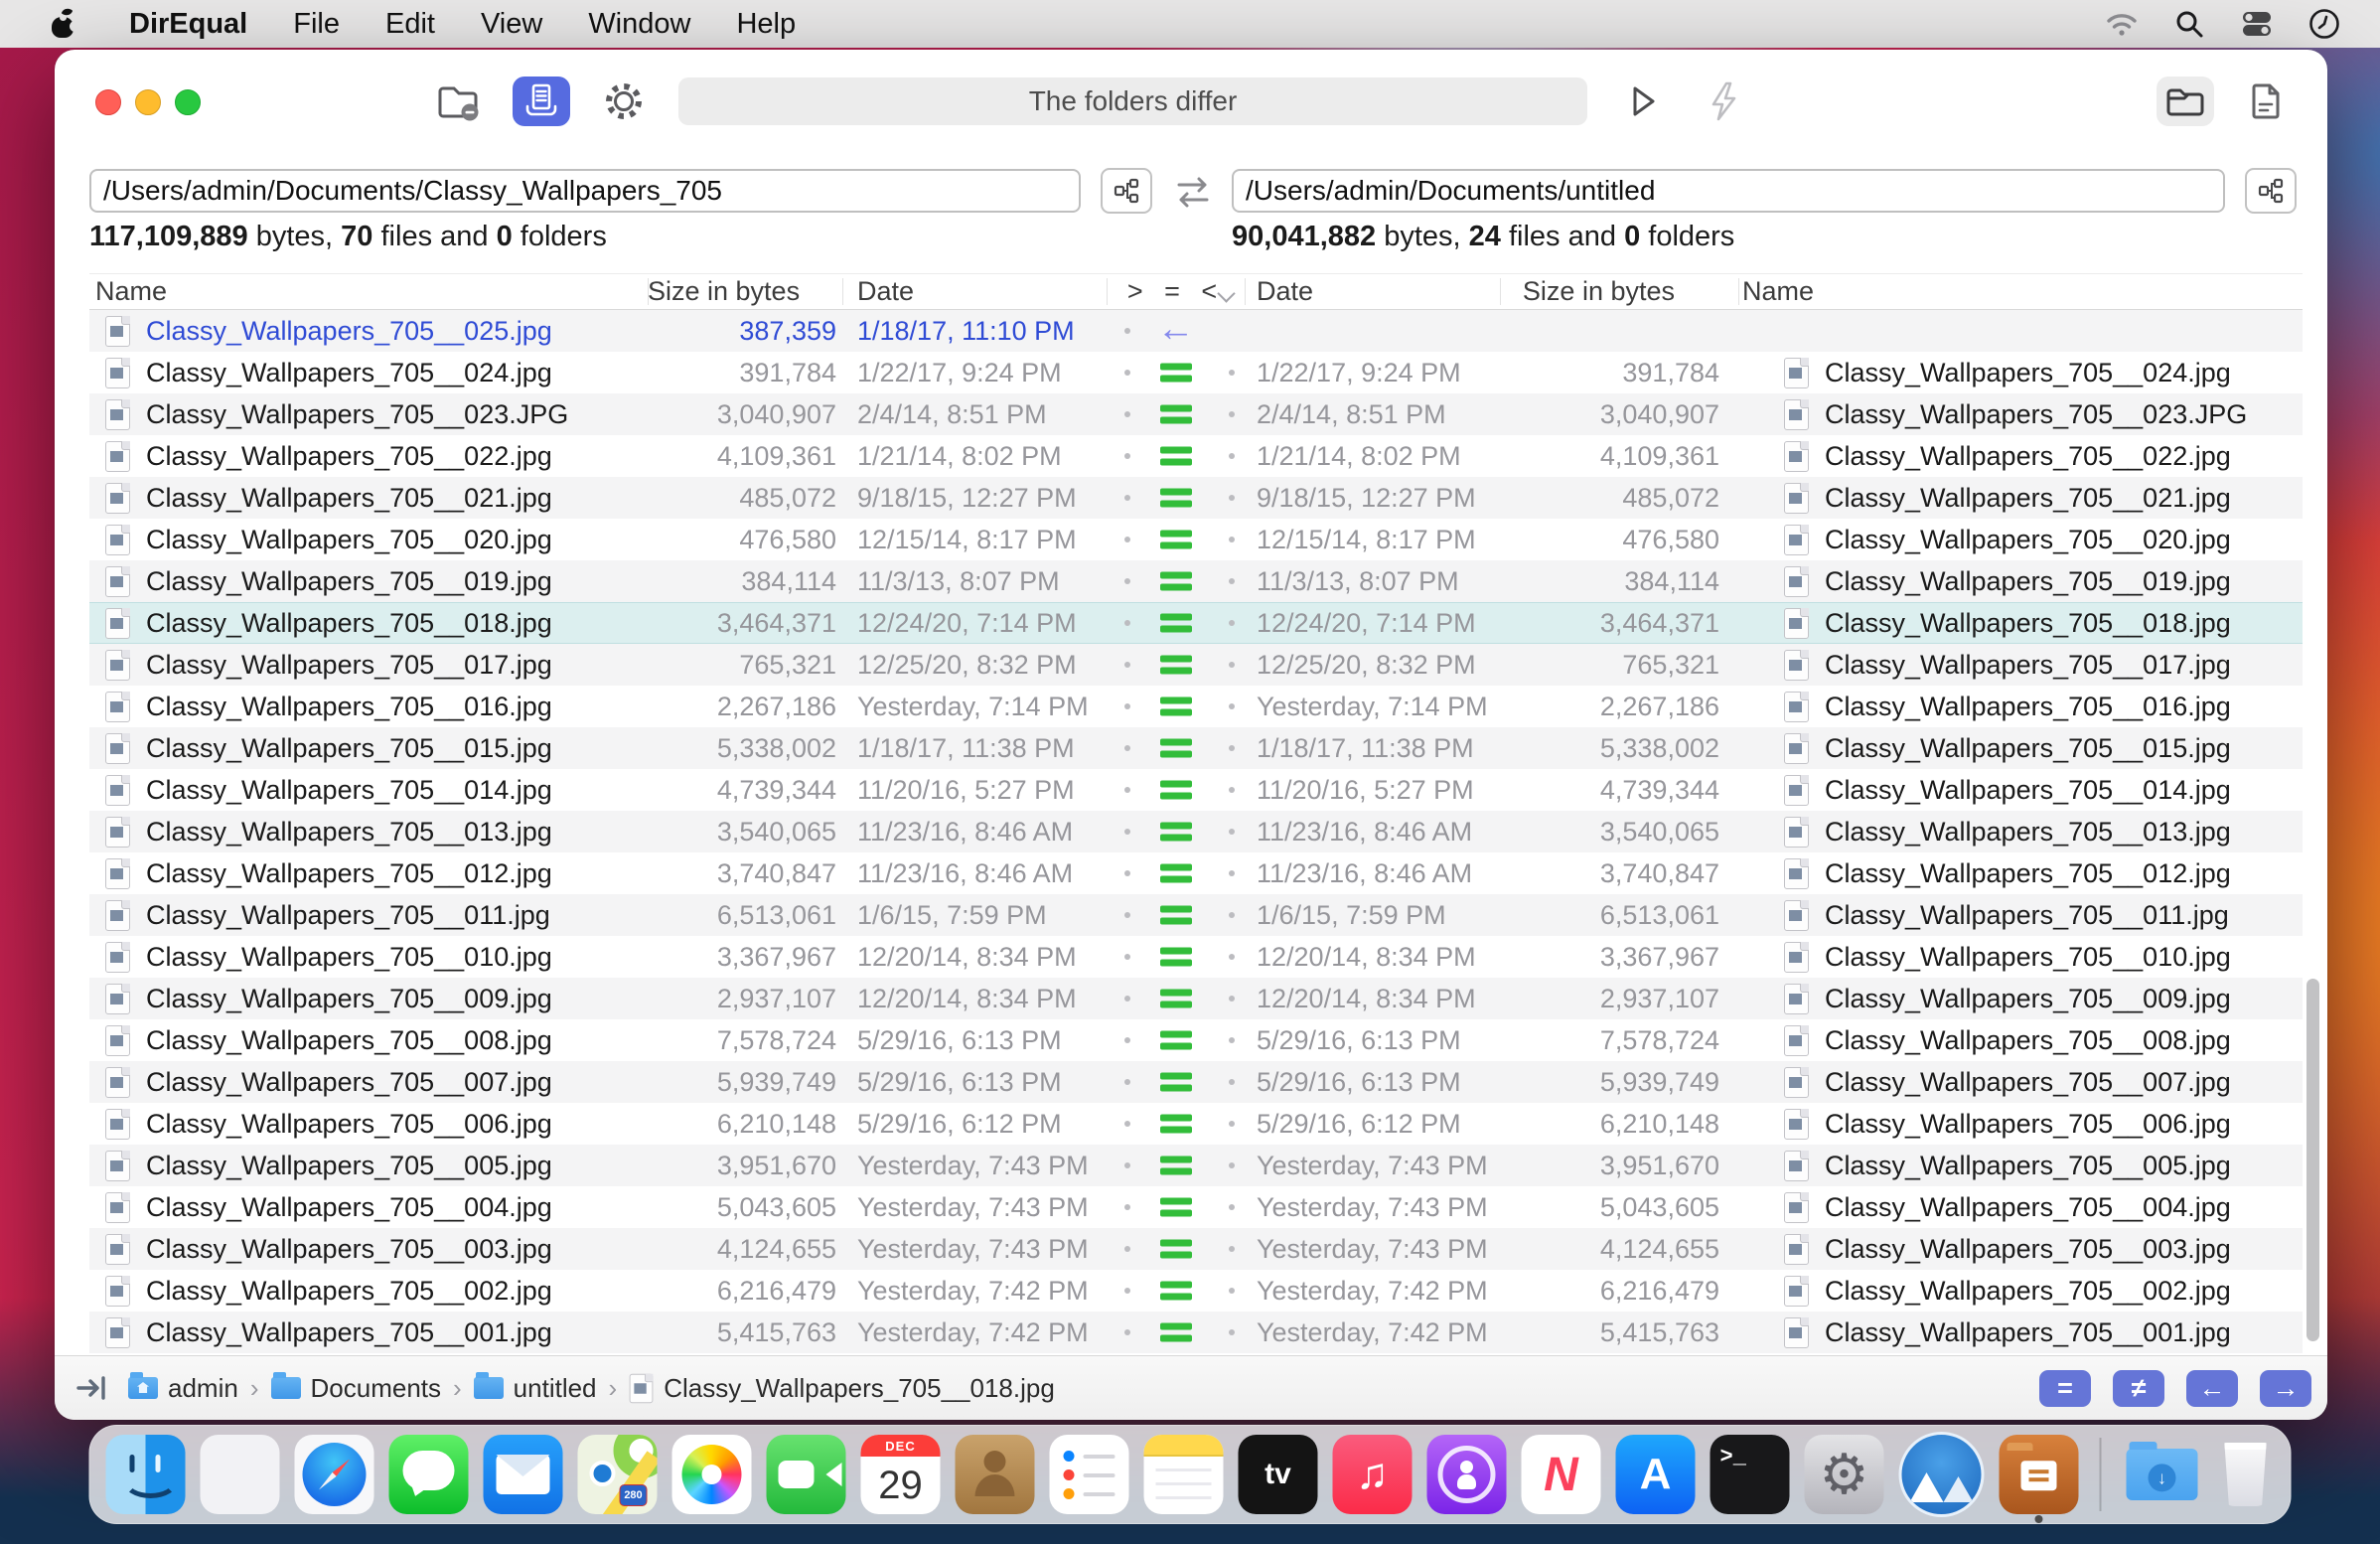  Describe the element at coordinates (145, 1474) in the screenshot. I see `dock-finder-icon` at that location.